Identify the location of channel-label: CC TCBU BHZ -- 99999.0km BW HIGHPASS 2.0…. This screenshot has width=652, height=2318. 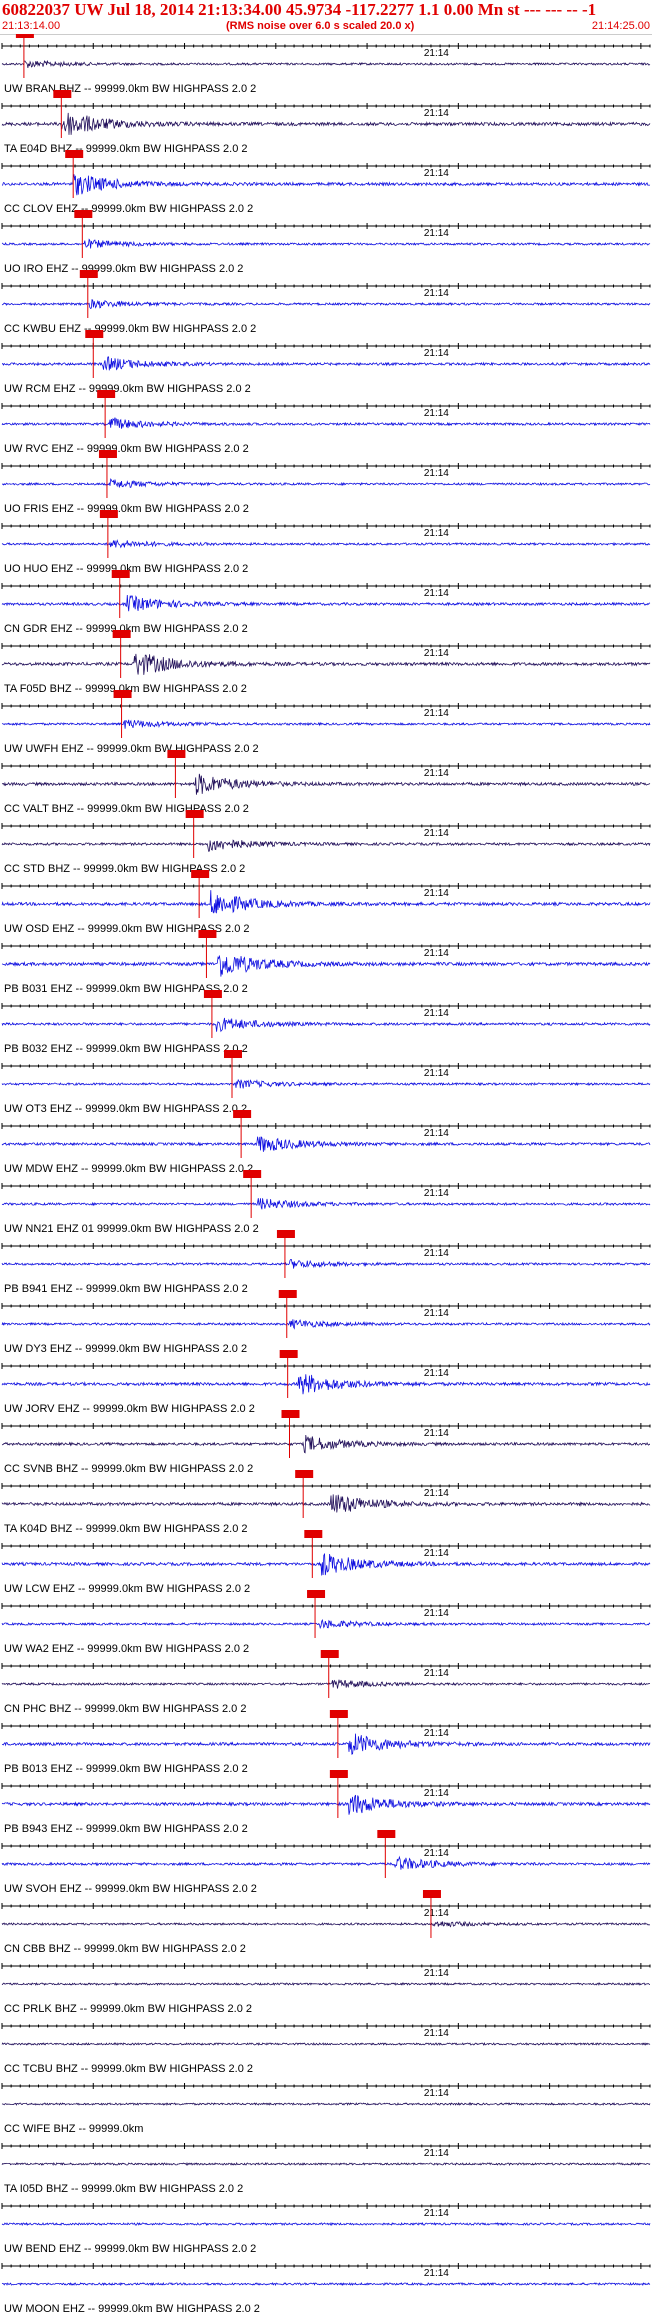
(128, 2069).